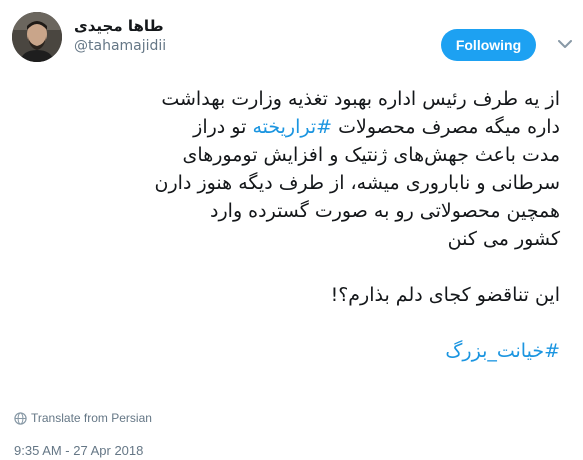  What do you see at coordinates (91, 418) in the screenshot?
I see `translate-label: Translate from Persian` at bounding box center [91, 418].